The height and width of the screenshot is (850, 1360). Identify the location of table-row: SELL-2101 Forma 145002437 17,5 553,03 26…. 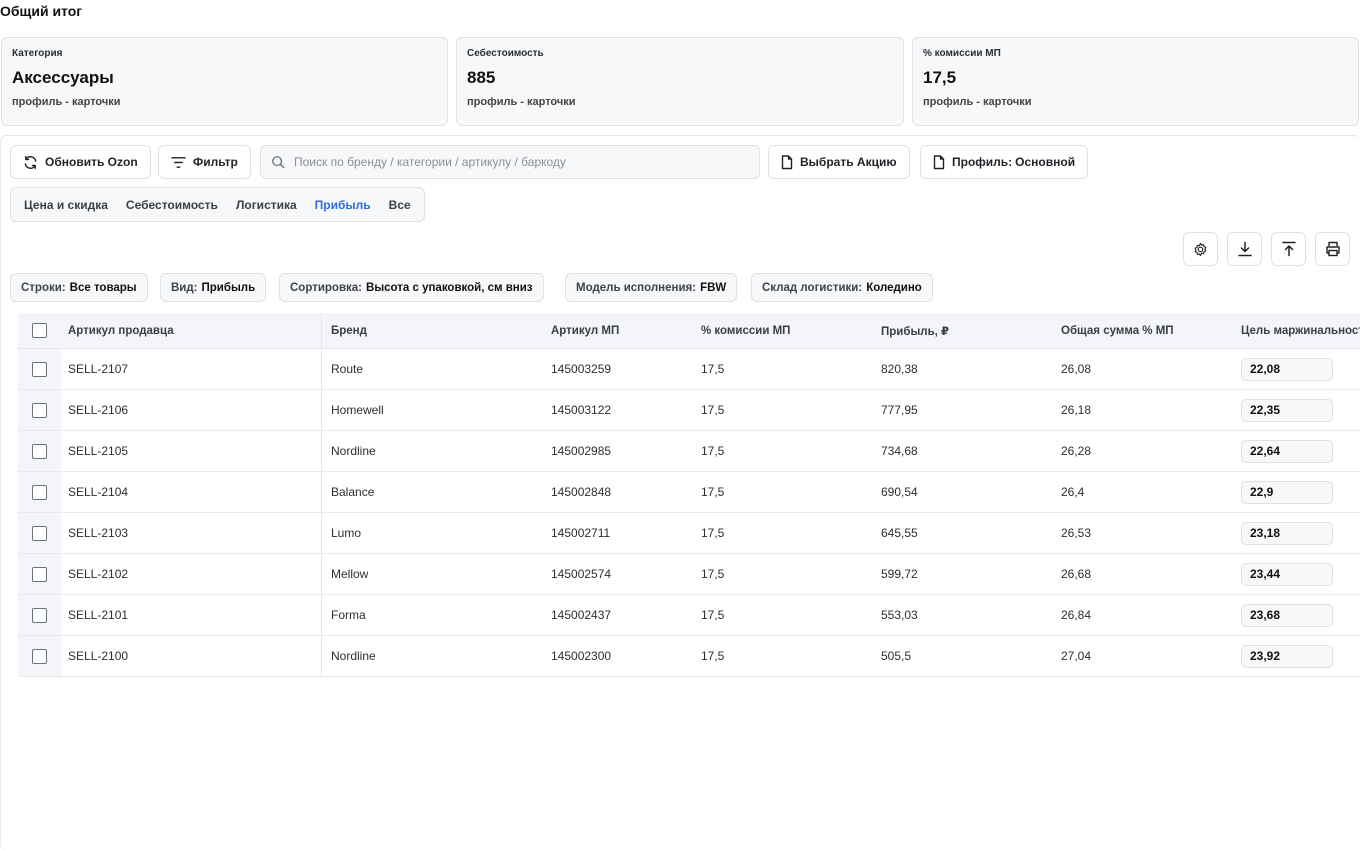
(689, 615).